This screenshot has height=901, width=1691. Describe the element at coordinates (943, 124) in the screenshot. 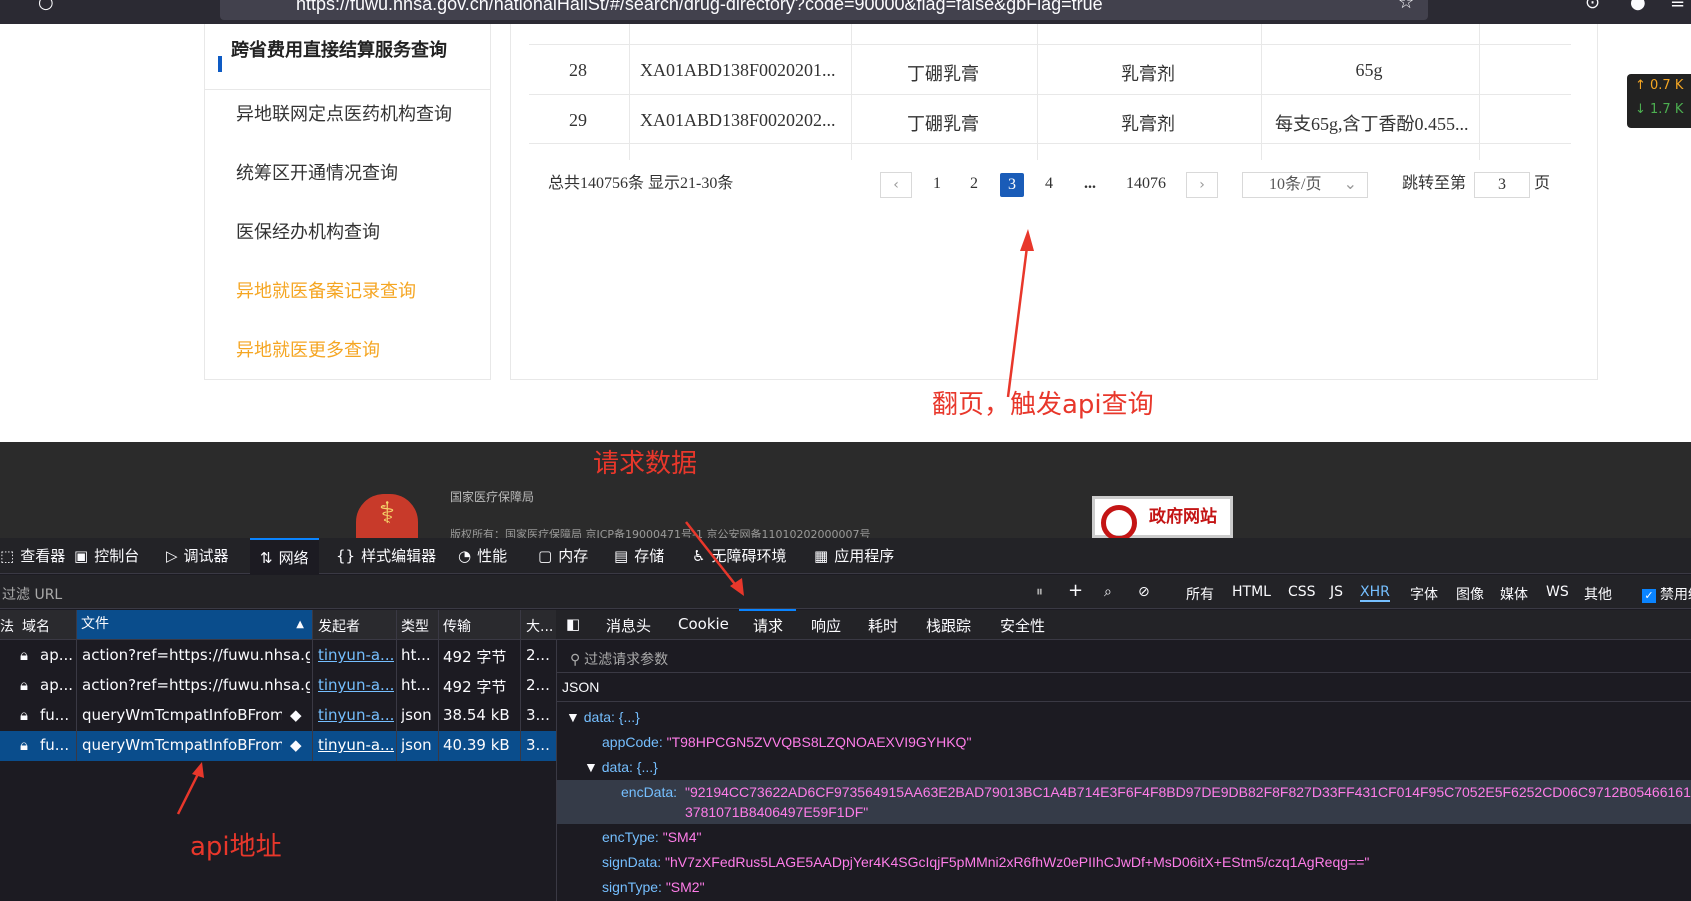

I see `table-cell-name: 丁硼乳膏` at that location.